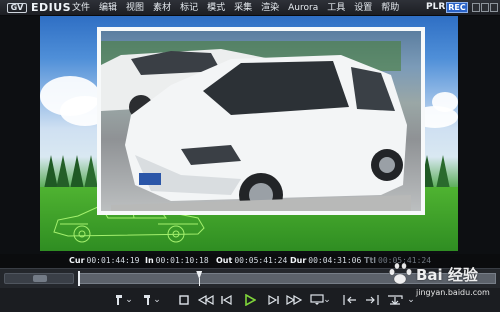 This screenshot has height=312, width=500. What do you see at coordinates (350, 300) in the screenshot?
I see `insert-icon` at bounding box center [350, 300].